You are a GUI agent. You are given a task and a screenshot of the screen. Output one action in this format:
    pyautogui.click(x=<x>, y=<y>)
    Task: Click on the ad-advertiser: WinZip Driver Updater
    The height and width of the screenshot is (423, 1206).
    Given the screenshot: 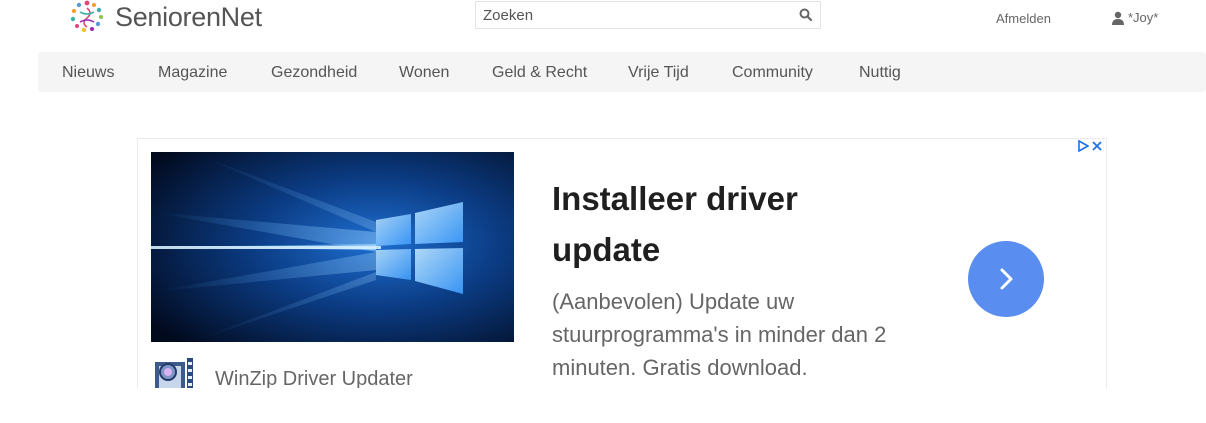 What is the action you would take?
    pyautogui.click(x=314, y=378)
    